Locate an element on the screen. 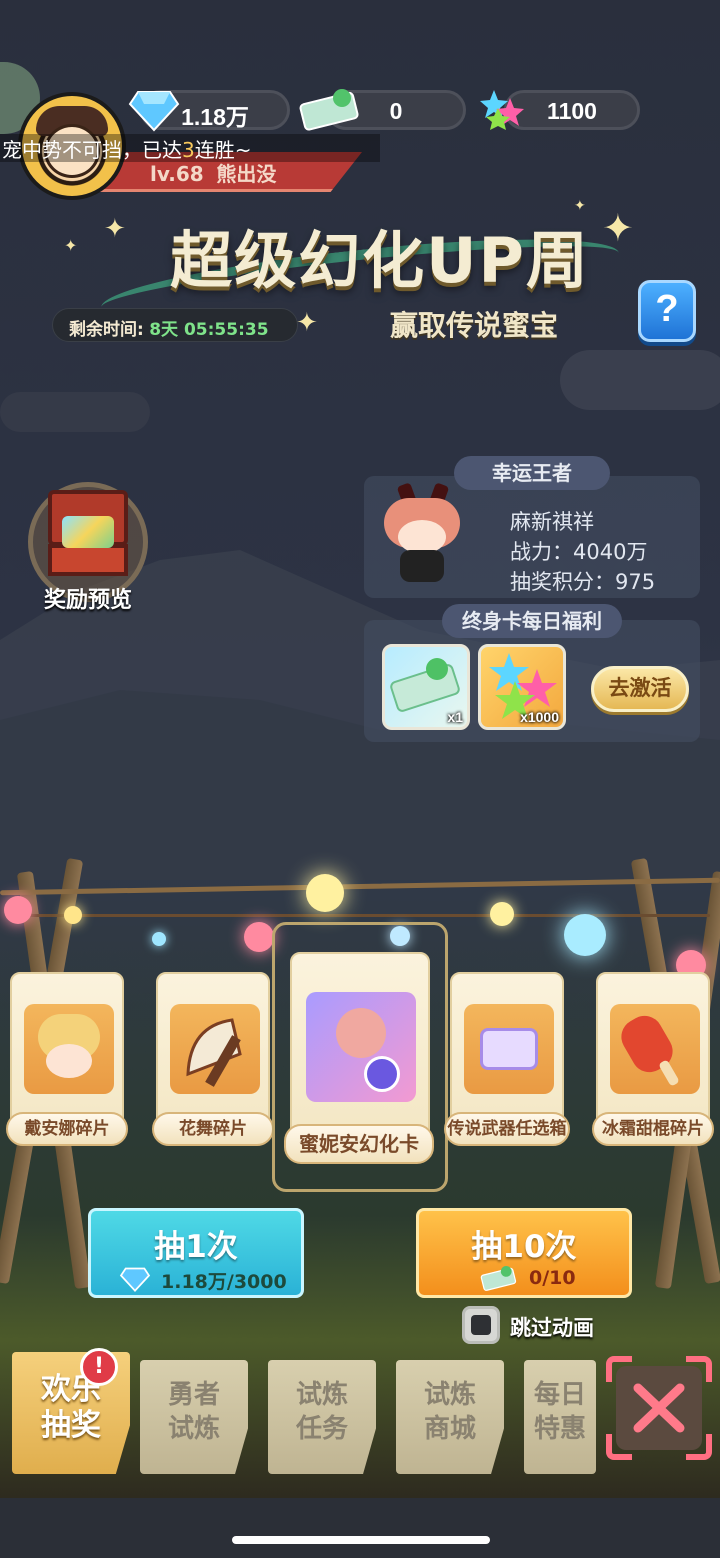 The height and width of the screenshot is (1558, 720). tab-trial-tasks: 试炼 任务 is located at coordinates (322, 1417).